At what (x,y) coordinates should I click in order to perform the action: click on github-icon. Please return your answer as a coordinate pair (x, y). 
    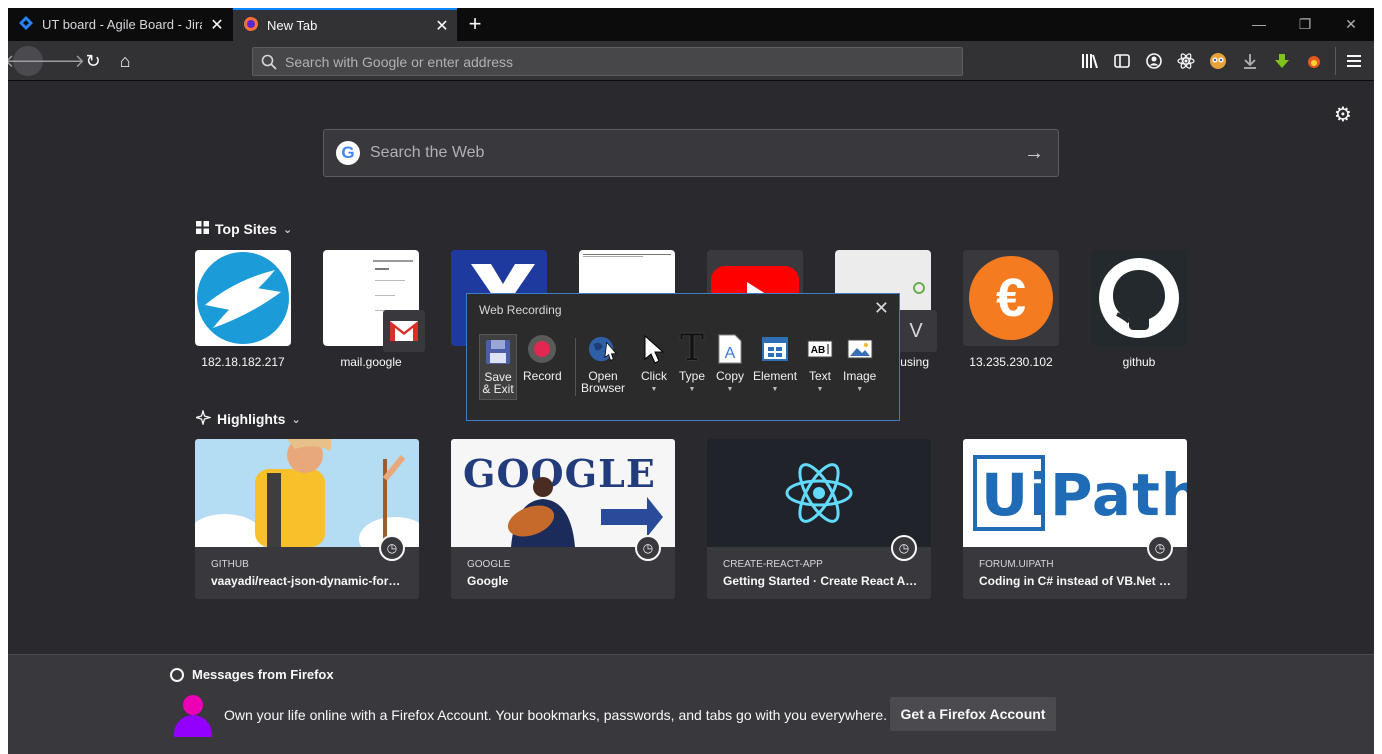
    Looking at the image, I should click on (1139, 298).